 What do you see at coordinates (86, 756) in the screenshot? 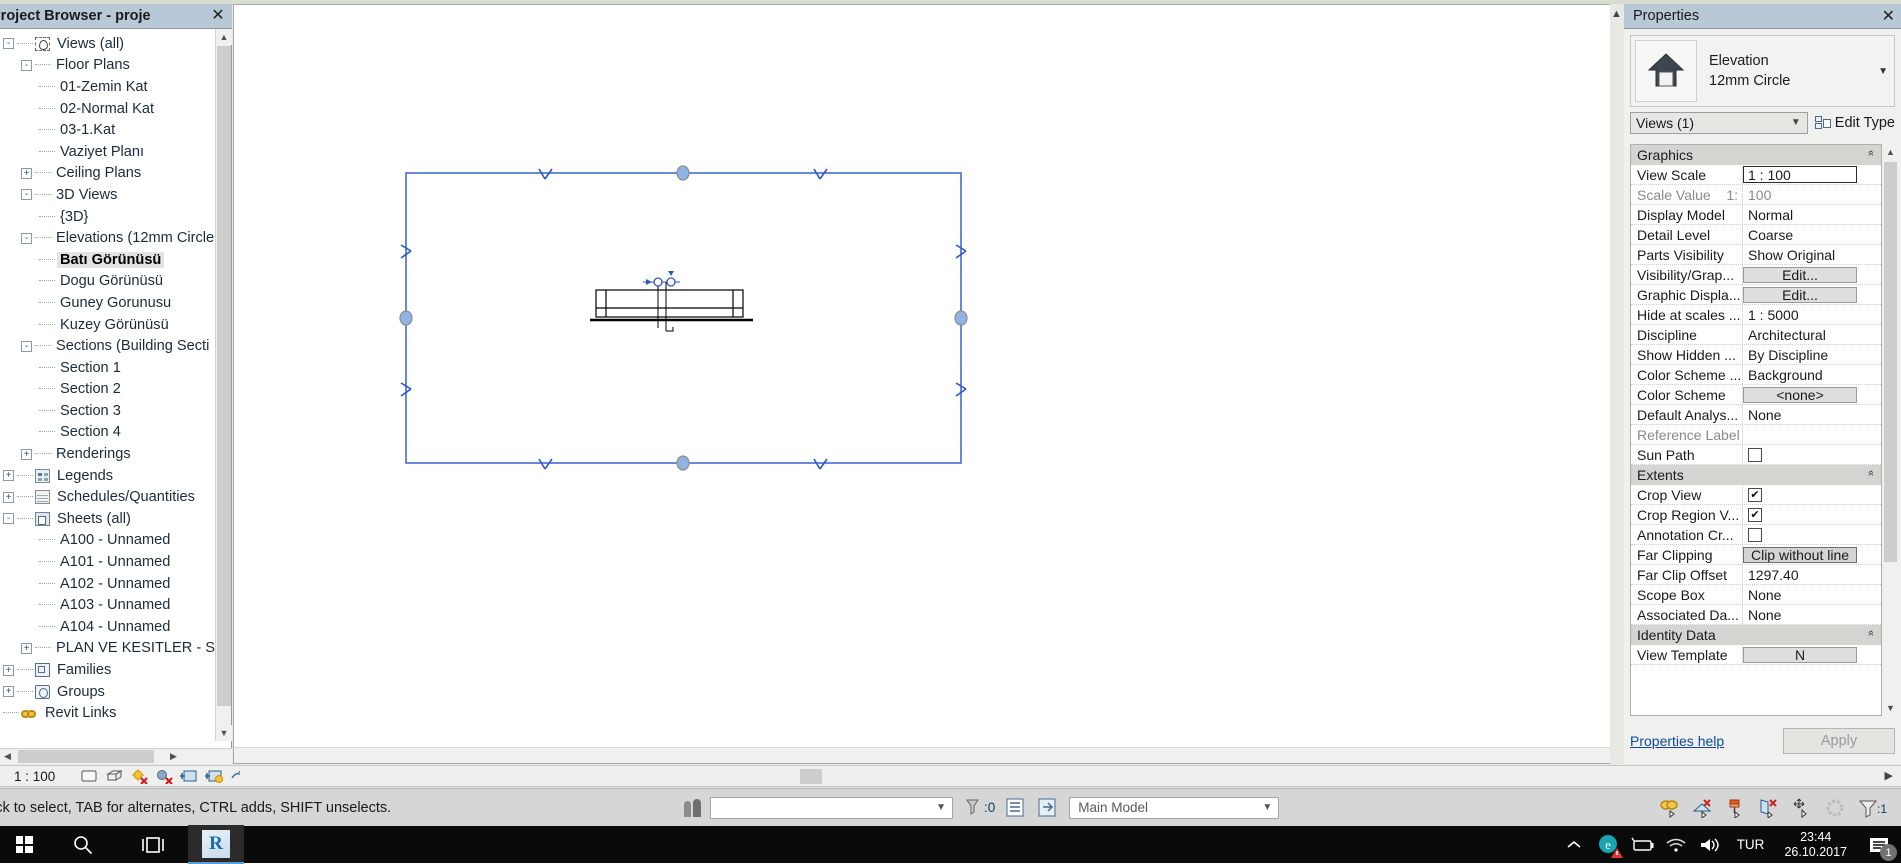
I see `scroll-thumb-horizontal` at bounding box center [86, 756].